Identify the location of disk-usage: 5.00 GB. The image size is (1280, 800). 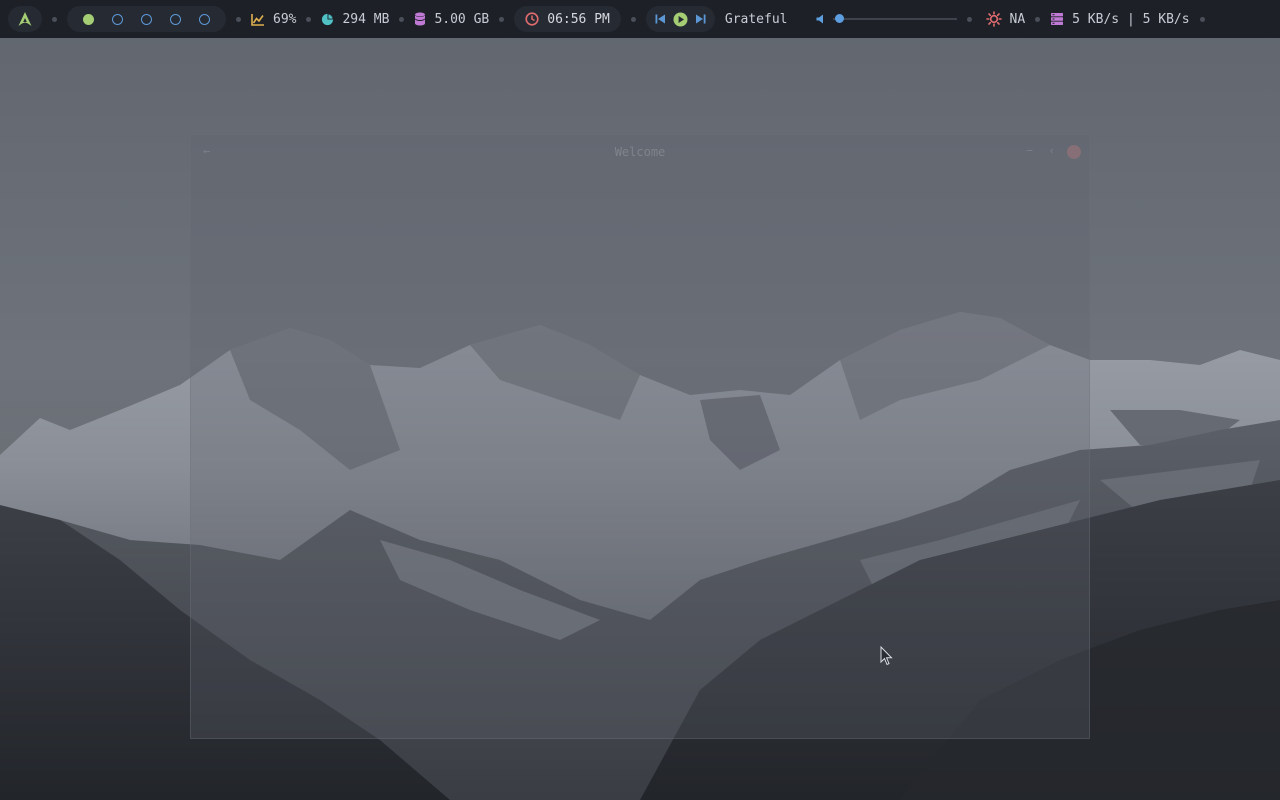
(462, 19).